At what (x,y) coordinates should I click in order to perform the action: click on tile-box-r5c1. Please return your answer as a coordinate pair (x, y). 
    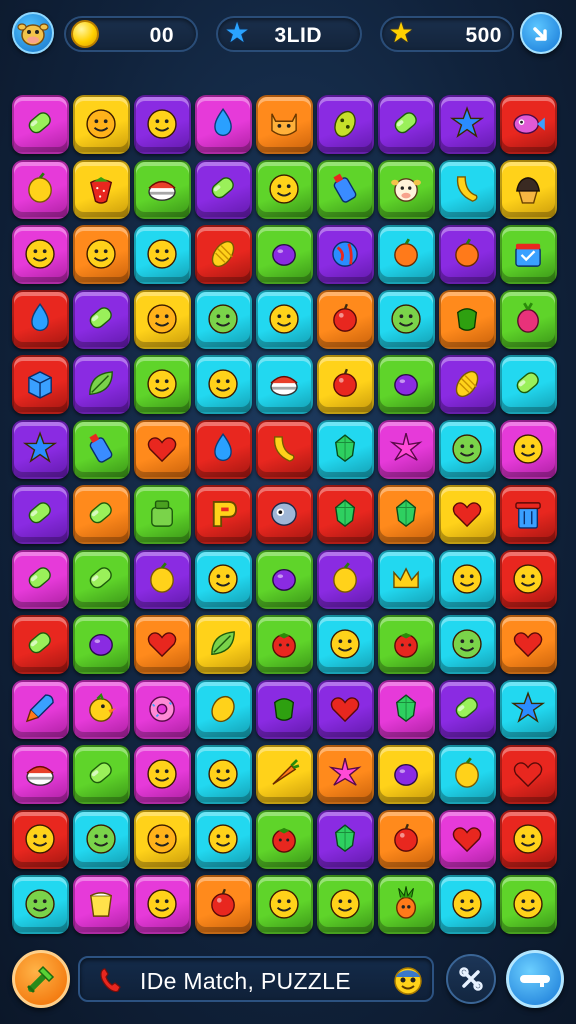
    Looking at the image, I should click on (40, 384).